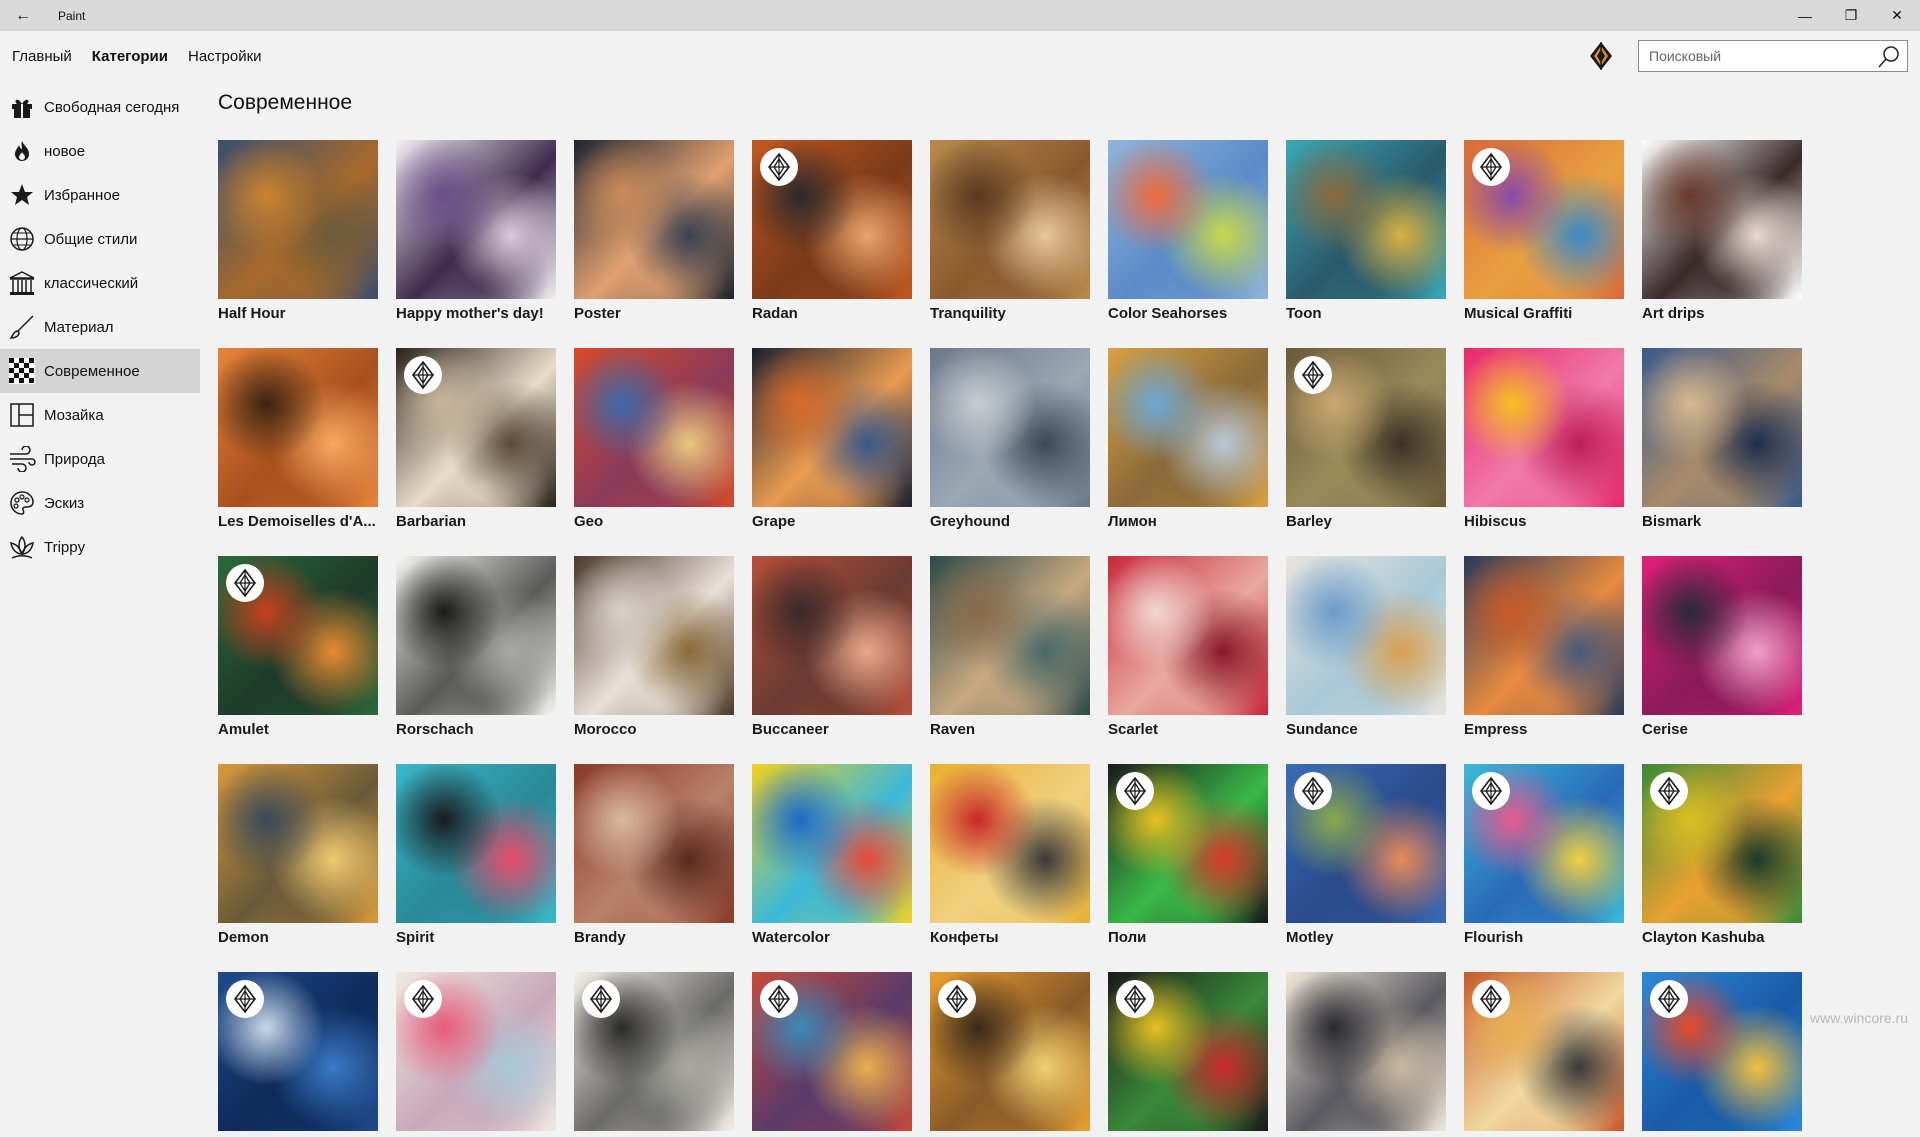 The width and height of the screenshot is (1920, 1137). Describe the element at coordinates (225, 56) in the screenshot. I see `tab-settings: Настройки` at that location.